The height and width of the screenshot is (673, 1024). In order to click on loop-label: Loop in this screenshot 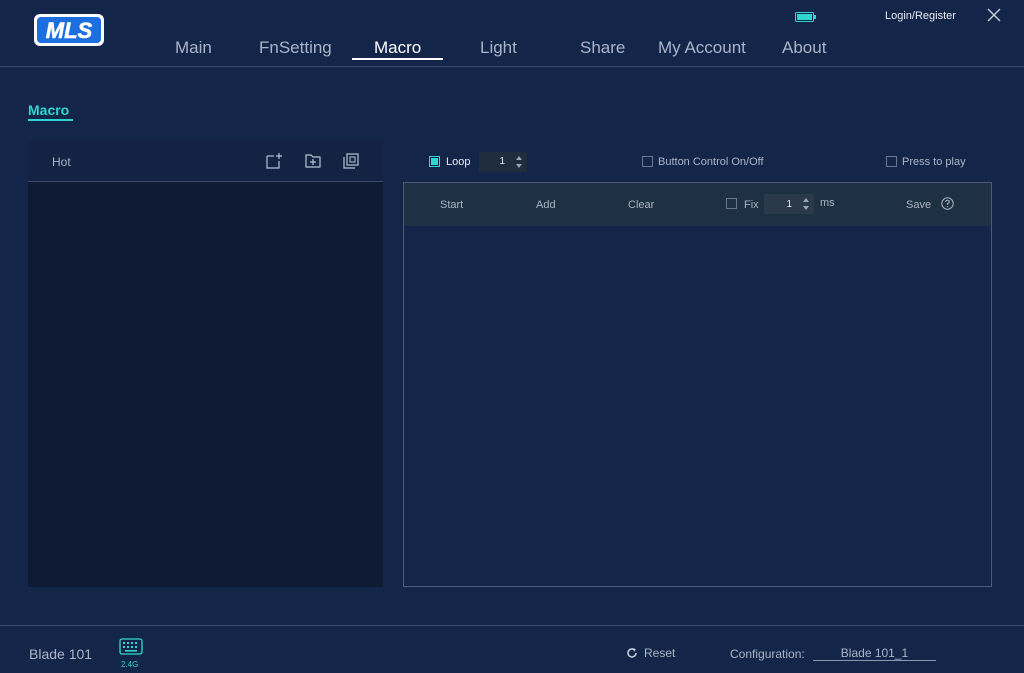, I will do `click(458, 162)`.